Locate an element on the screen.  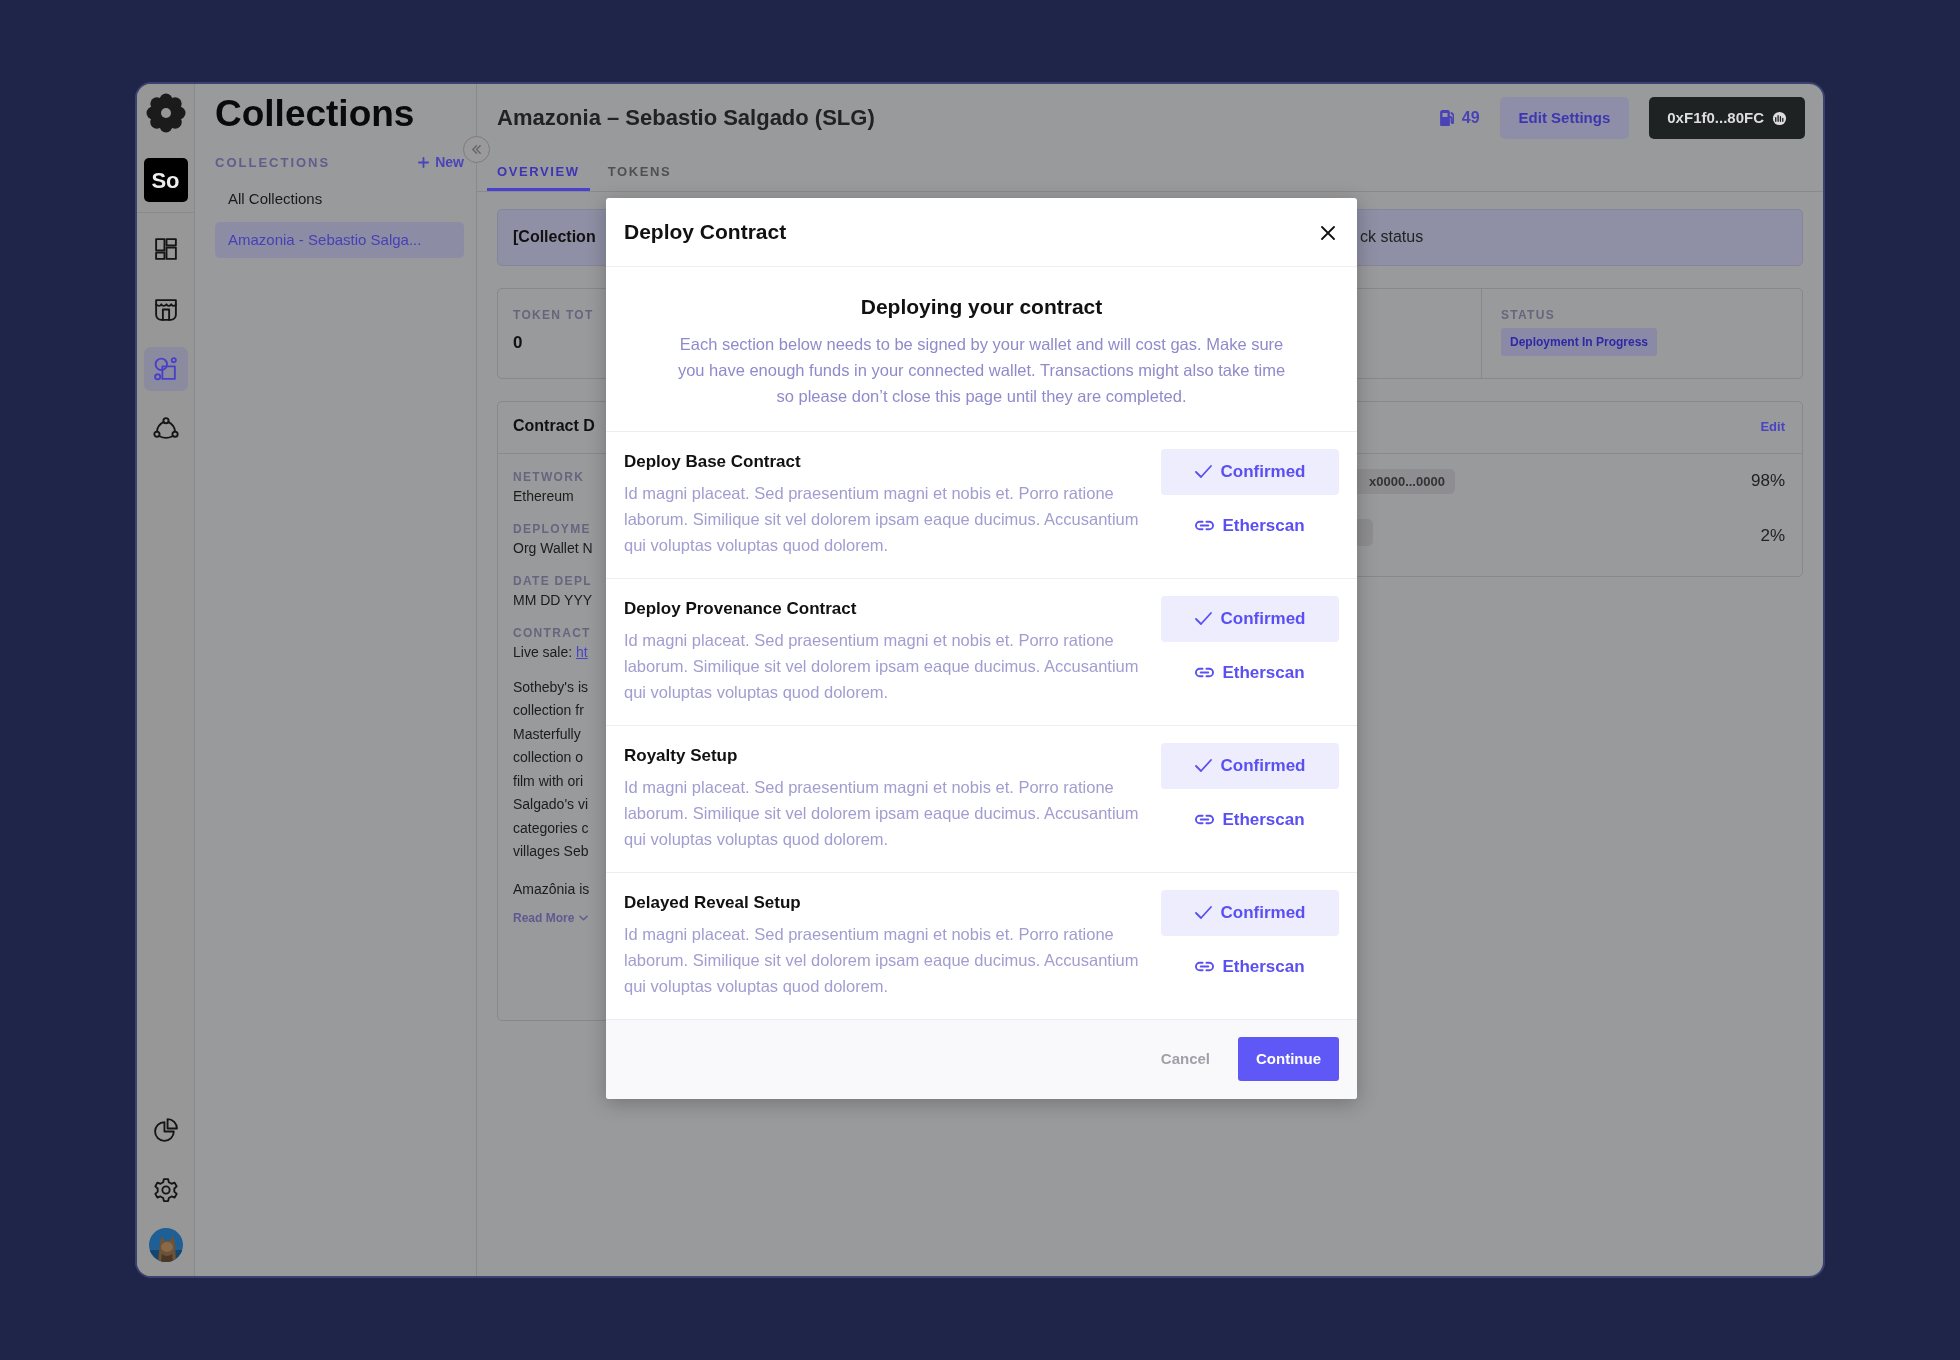
section-label: COLLECTIONS is located at coordinates (273, 163).